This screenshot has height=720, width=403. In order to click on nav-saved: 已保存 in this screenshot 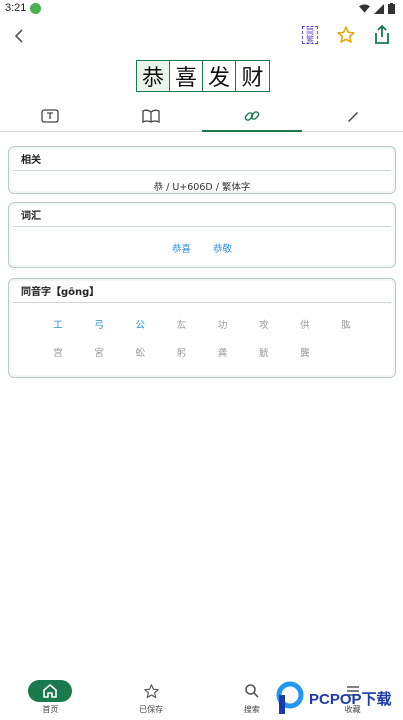, I will do `click(151, 698)`.